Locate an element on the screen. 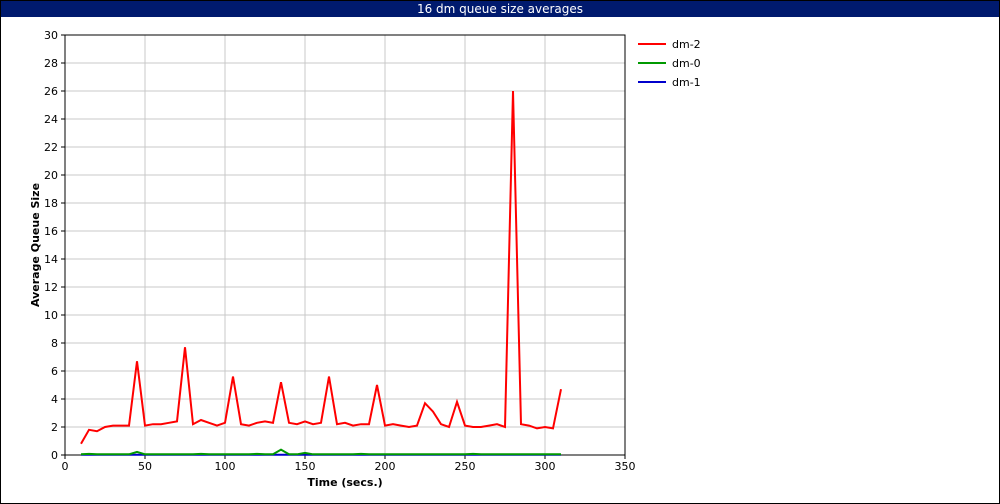 The image size is (1000, 504). y-tick-label: 18 is located at coordinates (51, 203).